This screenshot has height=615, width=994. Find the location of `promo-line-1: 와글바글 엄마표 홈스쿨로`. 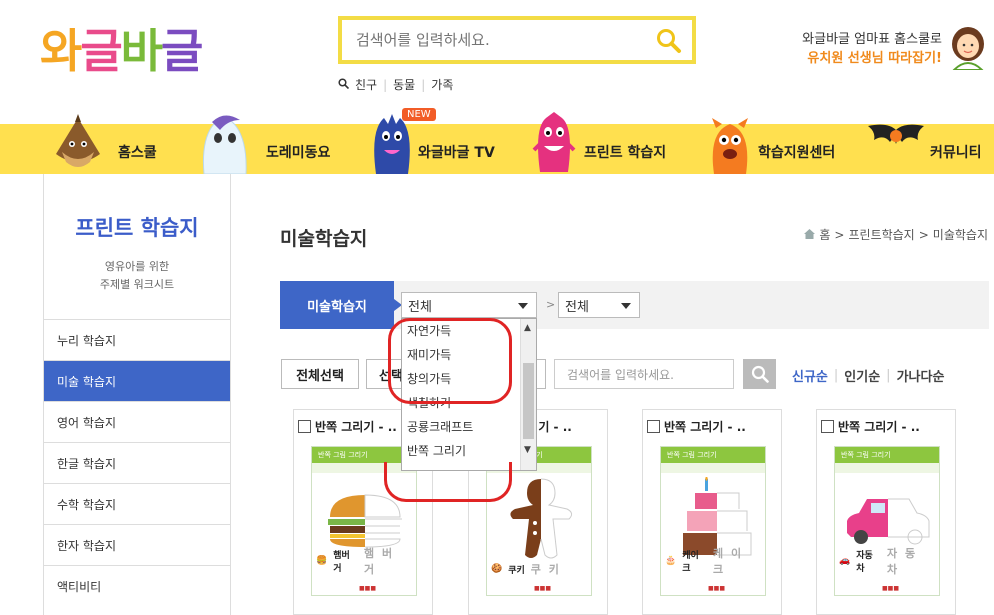

promo-line-1: 와글바글 엄마표 홈스쿨로 is located at coordinates (872, 39).